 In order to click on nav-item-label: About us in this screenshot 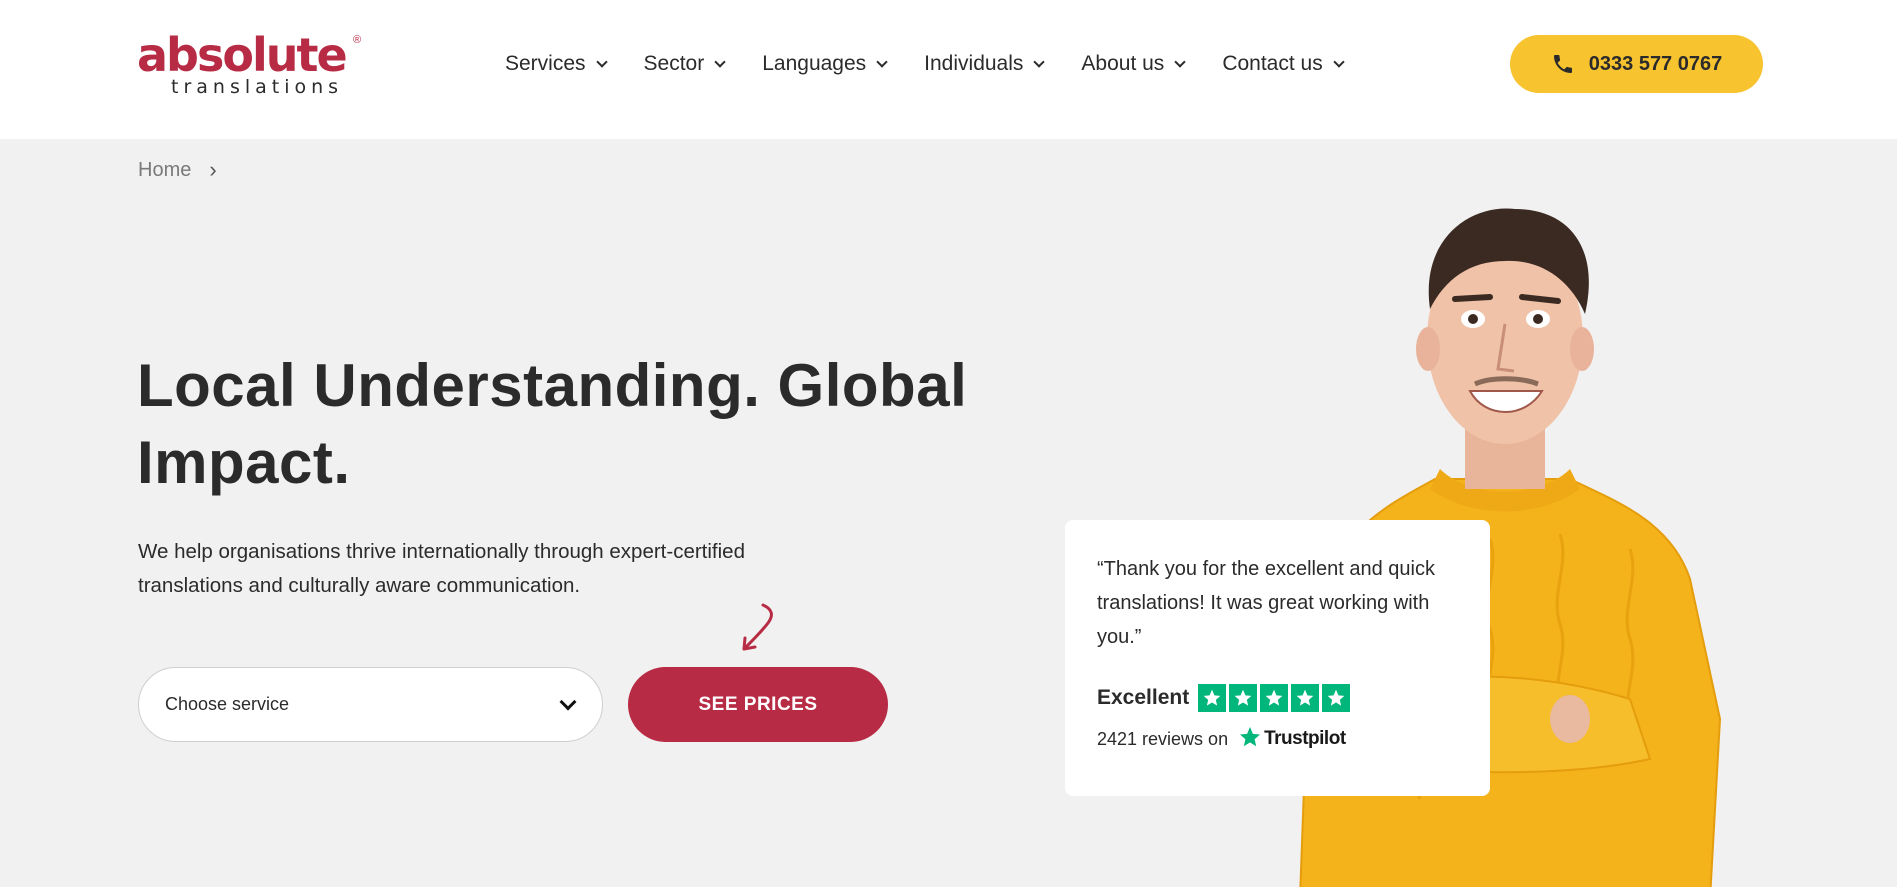, I will do `click(1123, 63)`.